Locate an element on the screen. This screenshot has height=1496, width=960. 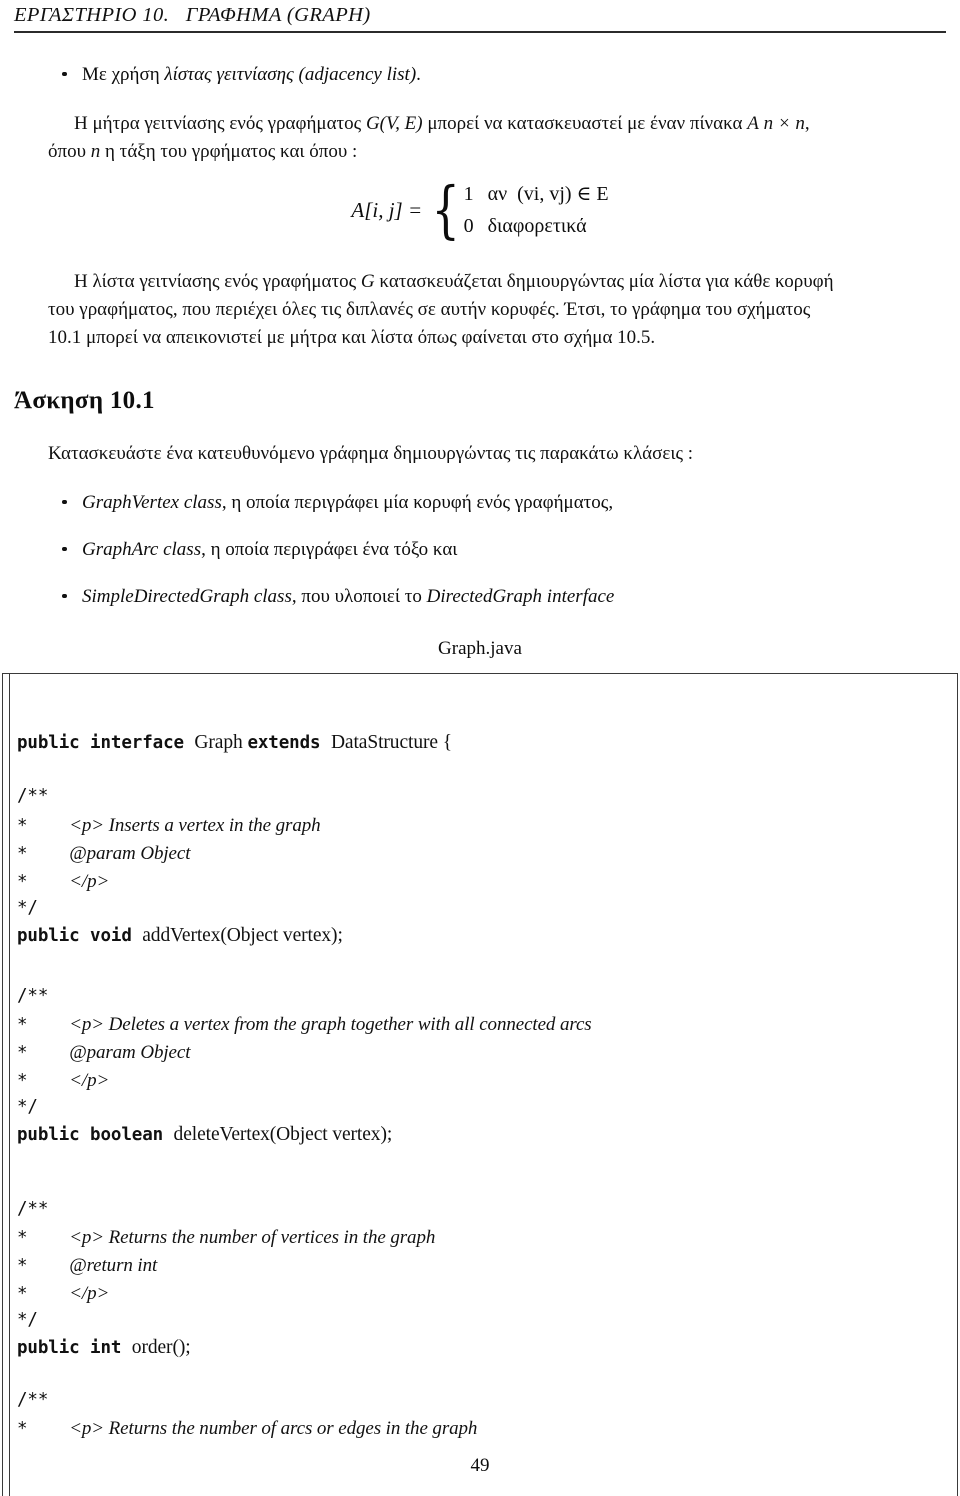
equation-case-2-condition: διαφορετικά is located at coordinates (537, 226).